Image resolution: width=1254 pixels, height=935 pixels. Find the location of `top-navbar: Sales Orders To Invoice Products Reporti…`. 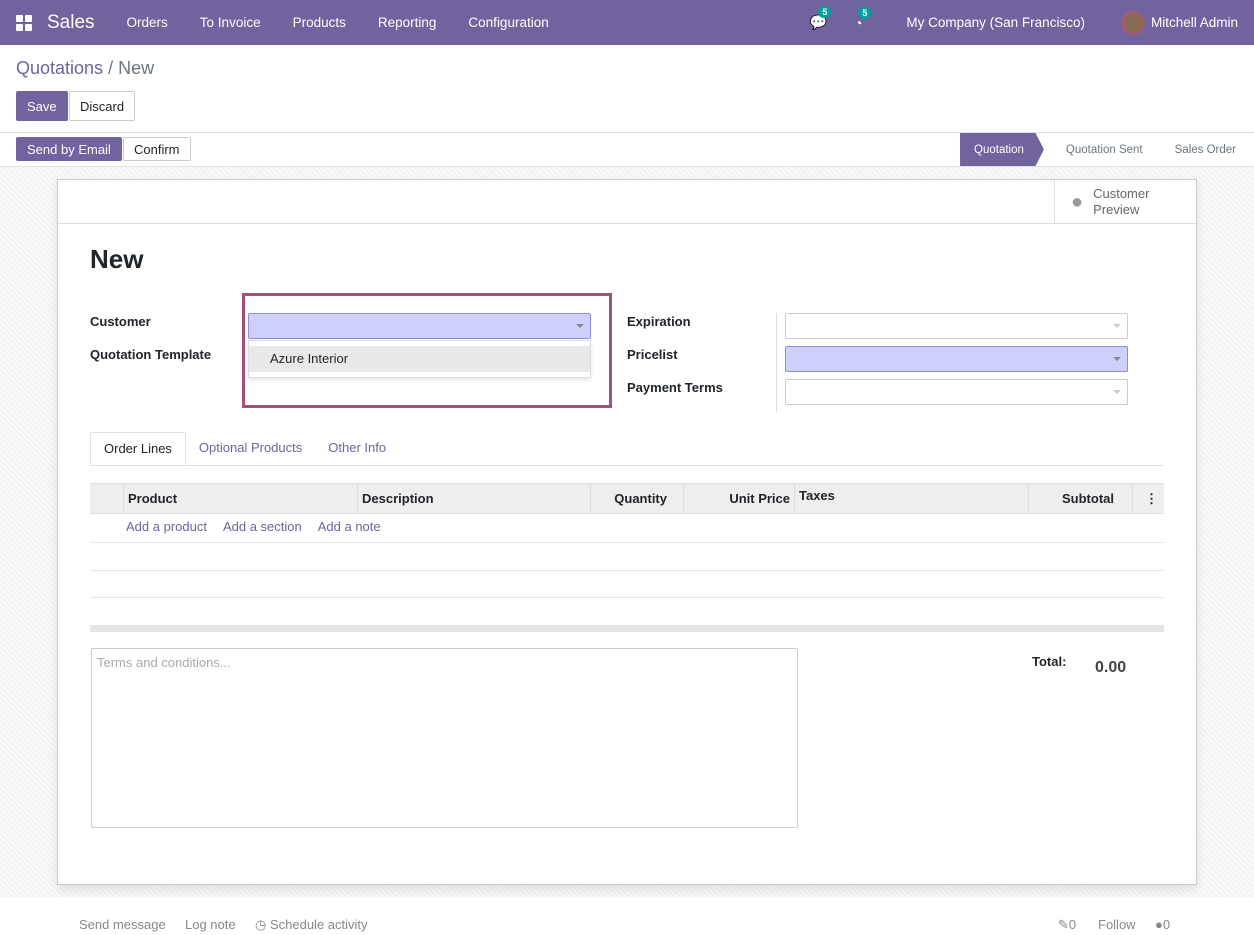

top-navbar: Sales Orders To Invoice Products Reporti… is located at coordinates (627, 22).